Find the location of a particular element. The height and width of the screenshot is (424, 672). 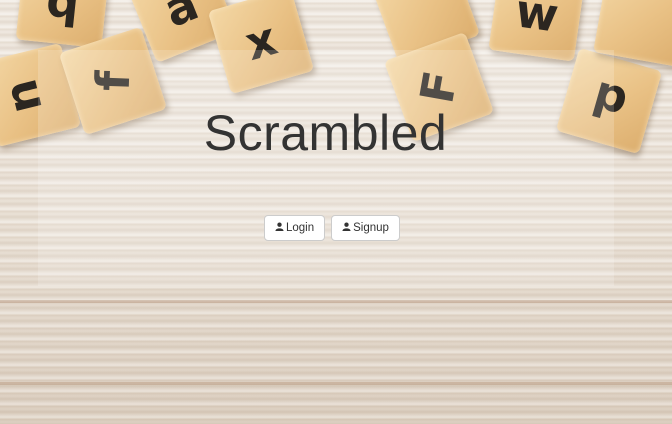

auth-actions: Login Signup is located at coordinates (332, 228).